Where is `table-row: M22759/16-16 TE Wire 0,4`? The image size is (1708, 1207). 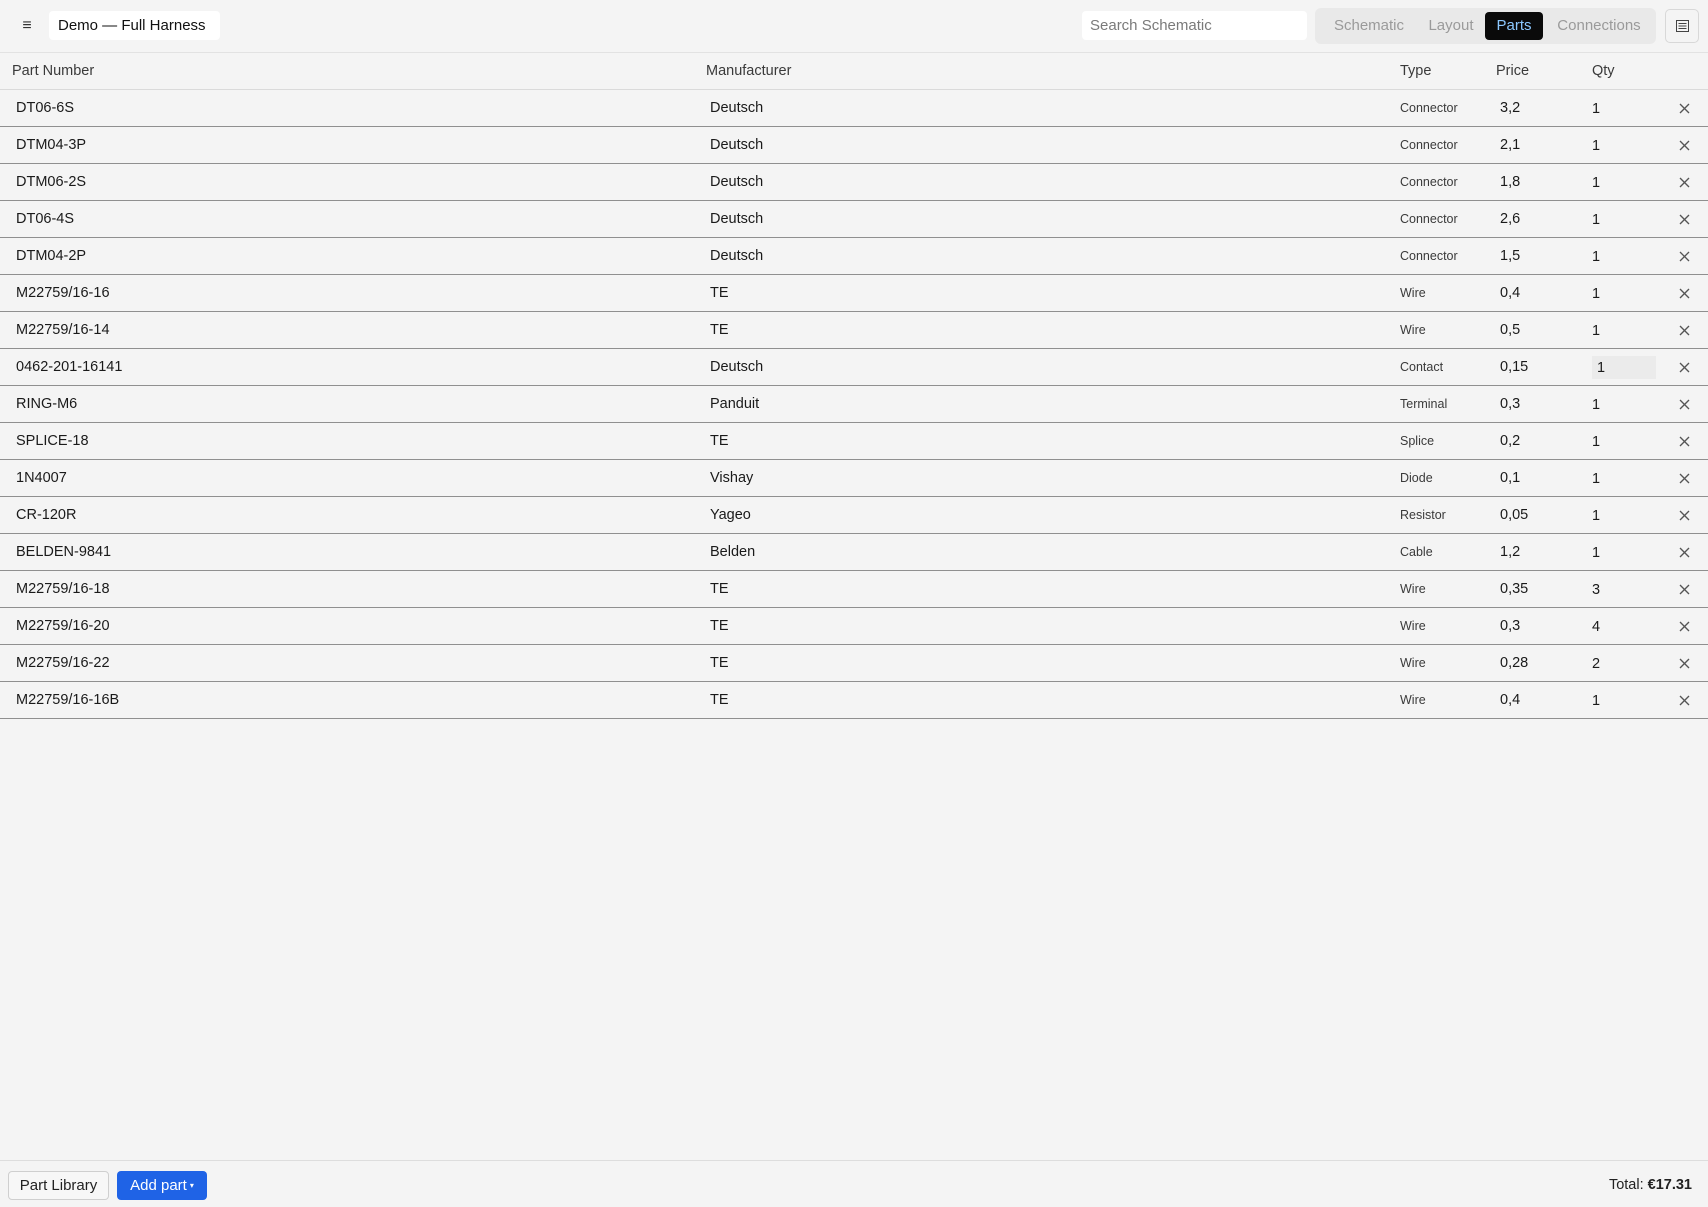
table-row: M22759/16-16 TE Wire 0,4 is located at coordinates (854, 293).